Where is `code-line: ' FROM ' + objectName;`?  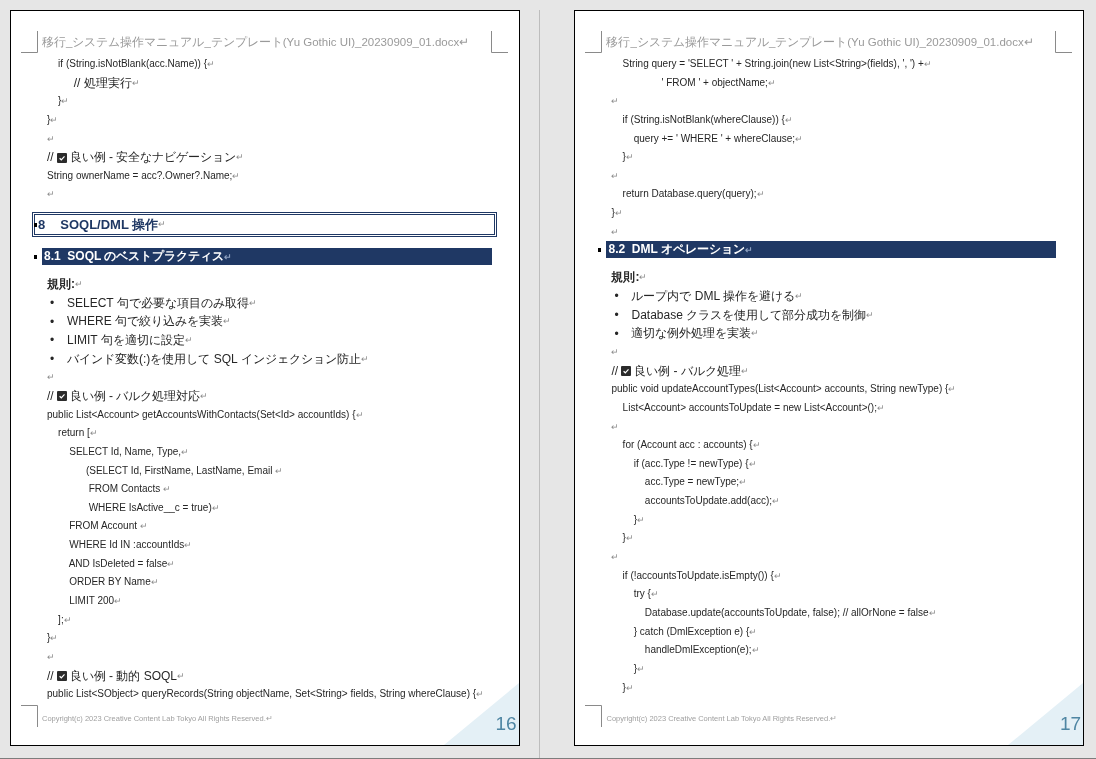 code-line: ' FROM ' + objectName; is located at coordinates (714, 82).